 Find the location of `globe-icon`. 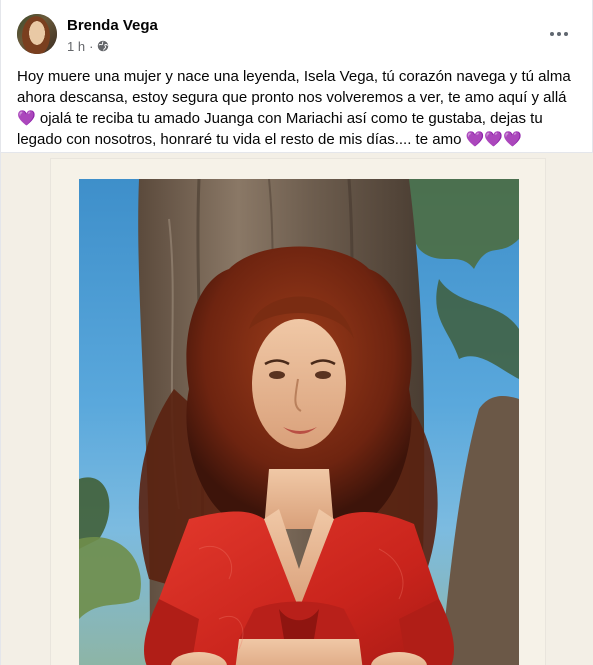

globe-icon is located at coordinates (103, 46).